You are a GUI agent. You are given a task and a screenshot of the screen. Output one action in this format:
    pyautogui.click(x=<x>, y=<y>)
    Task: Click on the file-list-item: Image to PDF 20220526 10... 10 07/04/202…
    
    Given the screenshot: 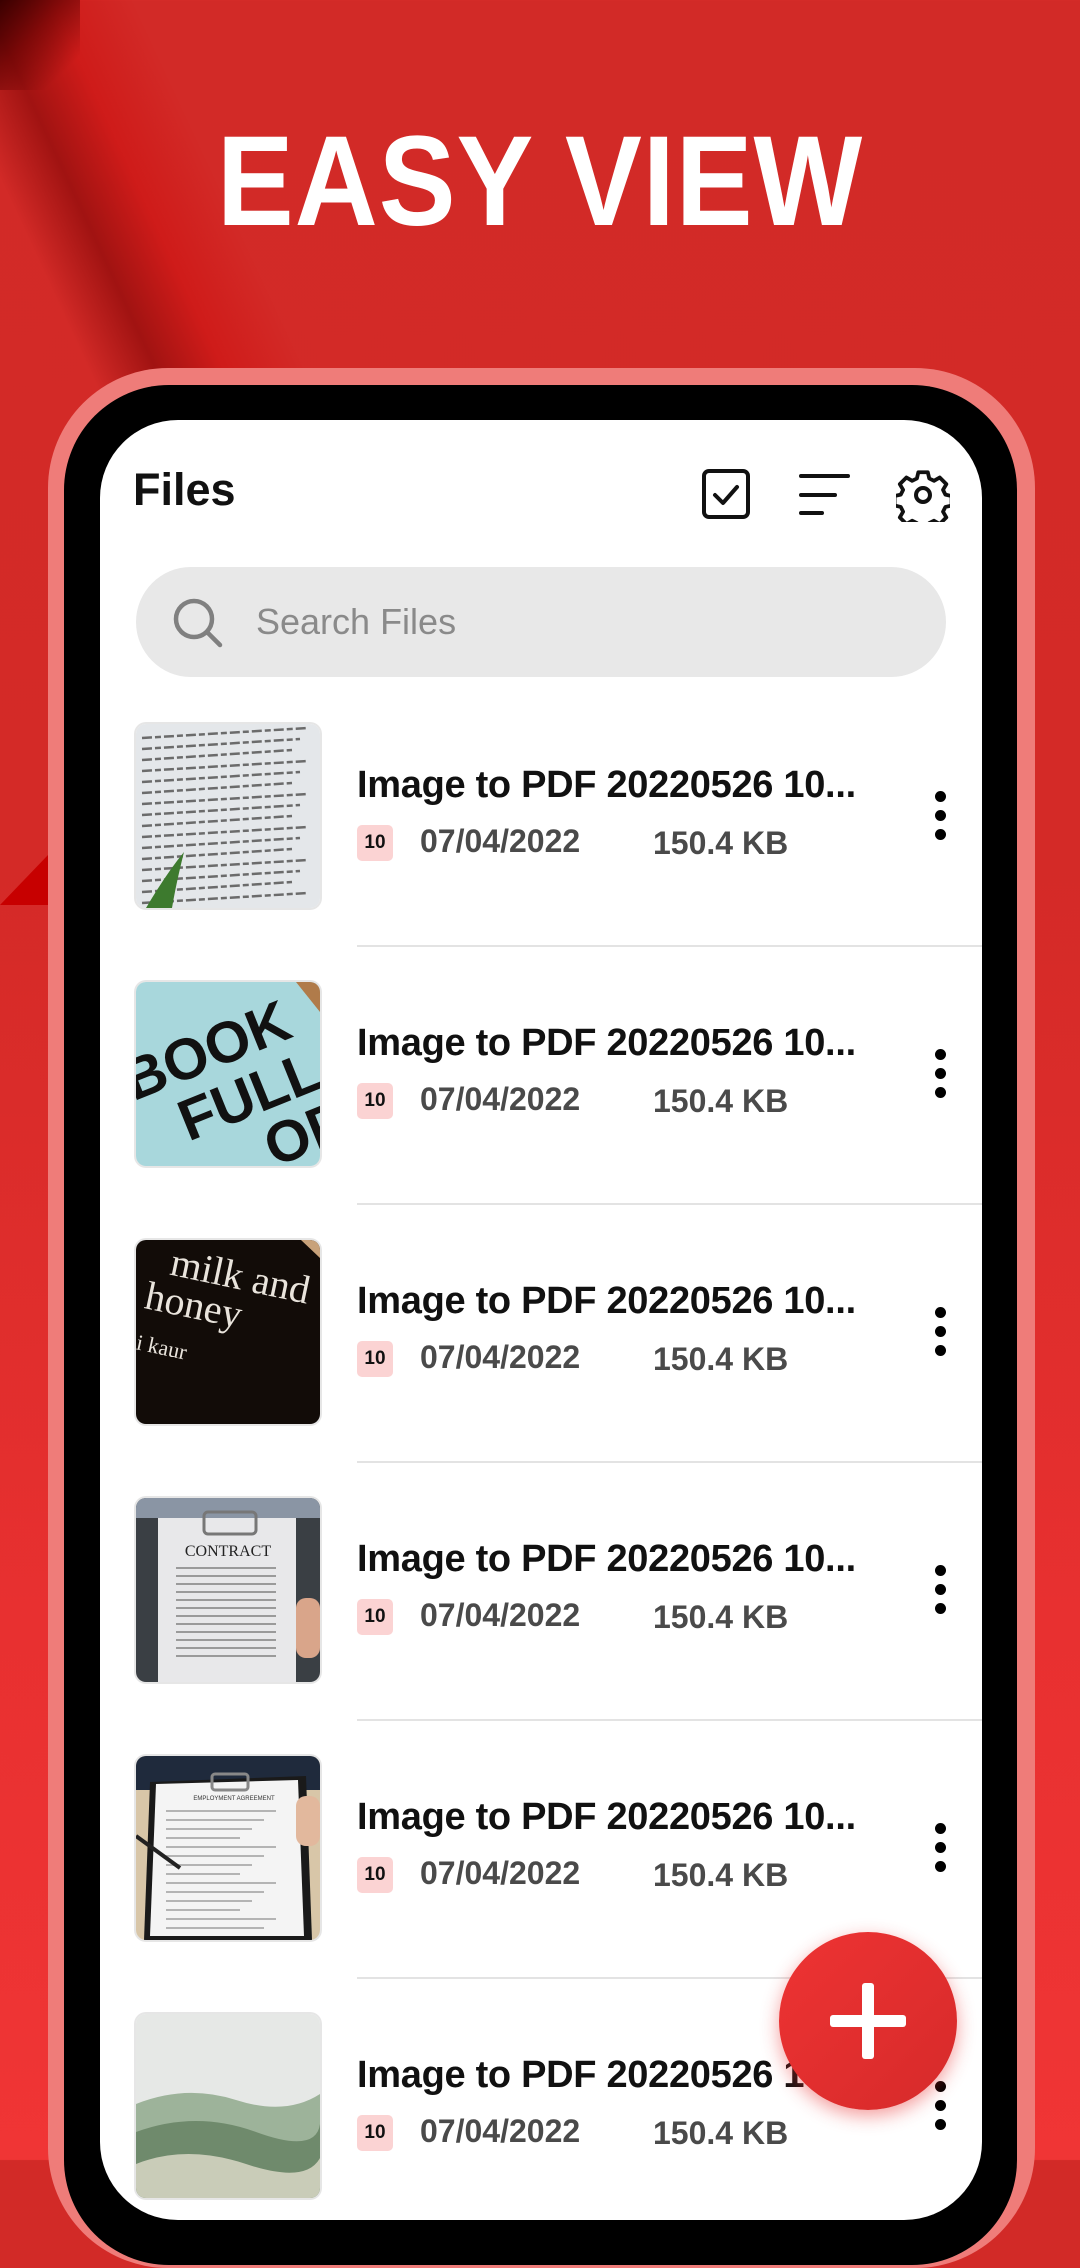 What is the action you would take?
    pyautogui.click(x=541, y=853)
    